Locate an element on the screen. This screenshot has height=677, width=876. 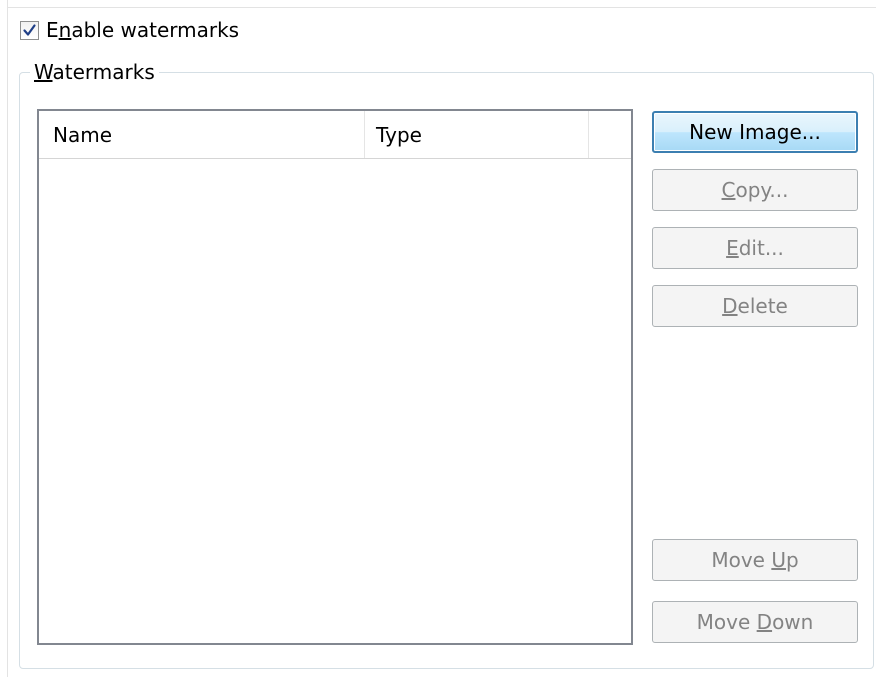
check-icon is located at coordinates (29, 29).